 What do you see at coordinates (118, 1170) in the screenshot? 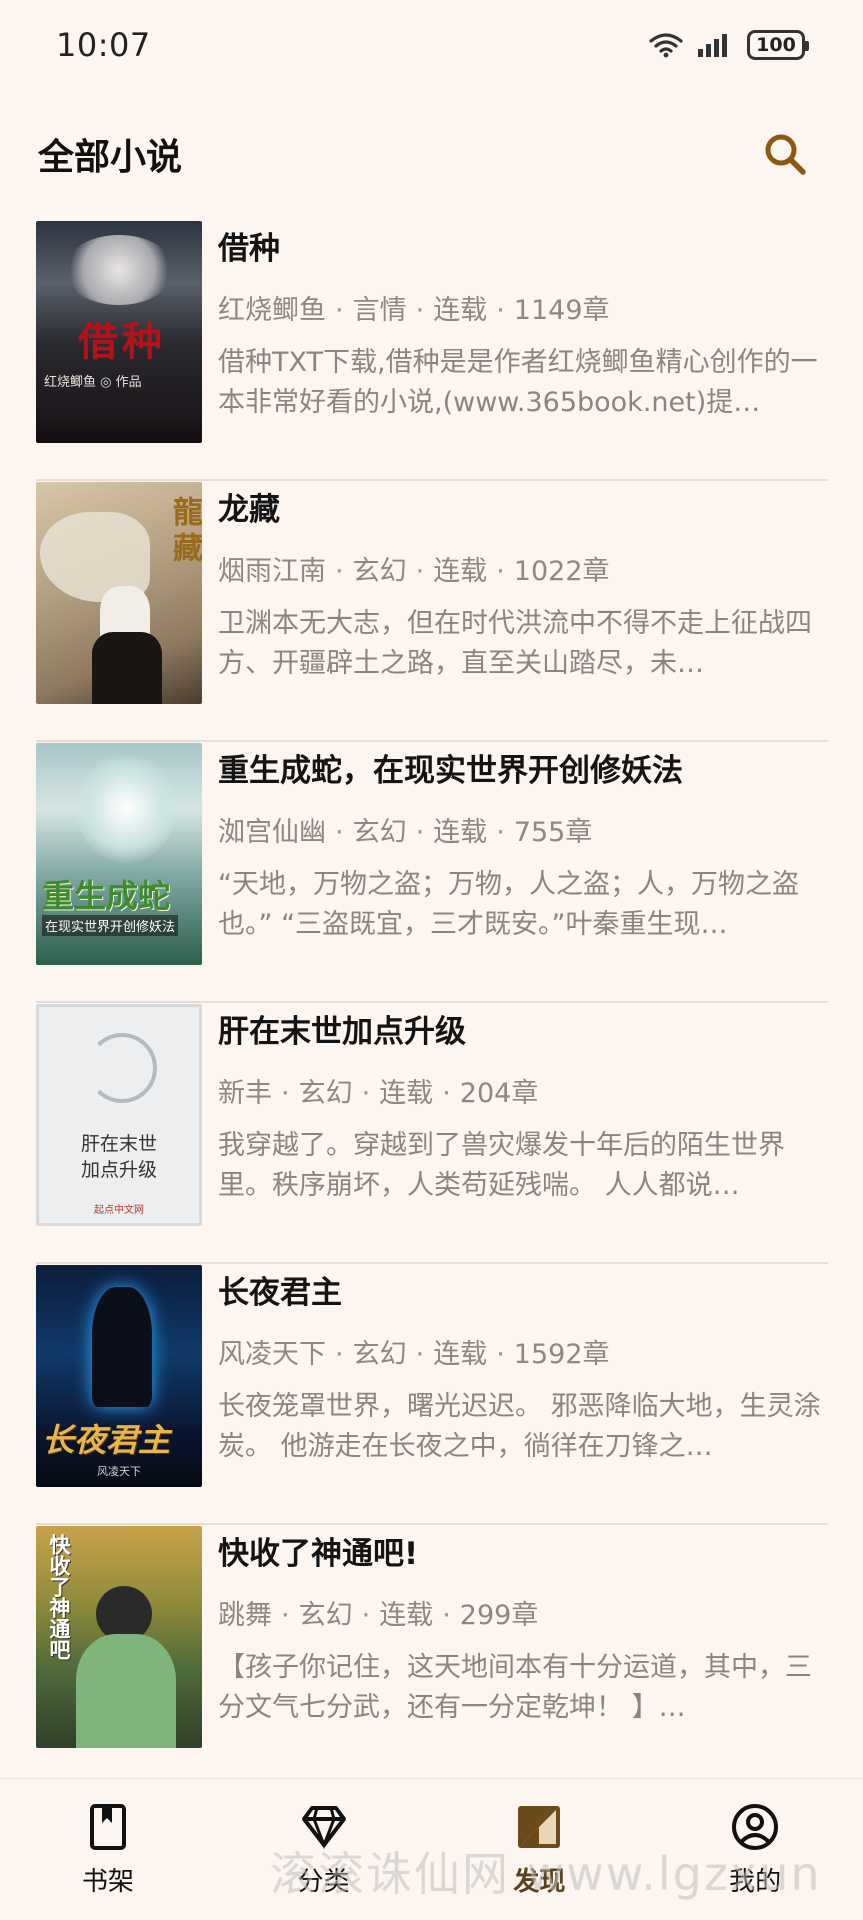
I see `cover-subtitle-art: 加点升级` at bounding box center [118, 1170].